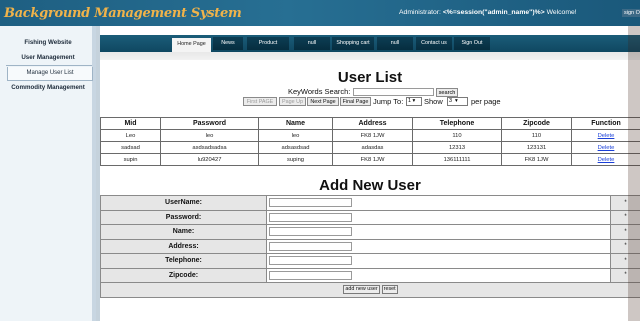 The width and height of the screenshot is (640, 321). I want to click on next-page-button: Next Page, so click(323, 101).